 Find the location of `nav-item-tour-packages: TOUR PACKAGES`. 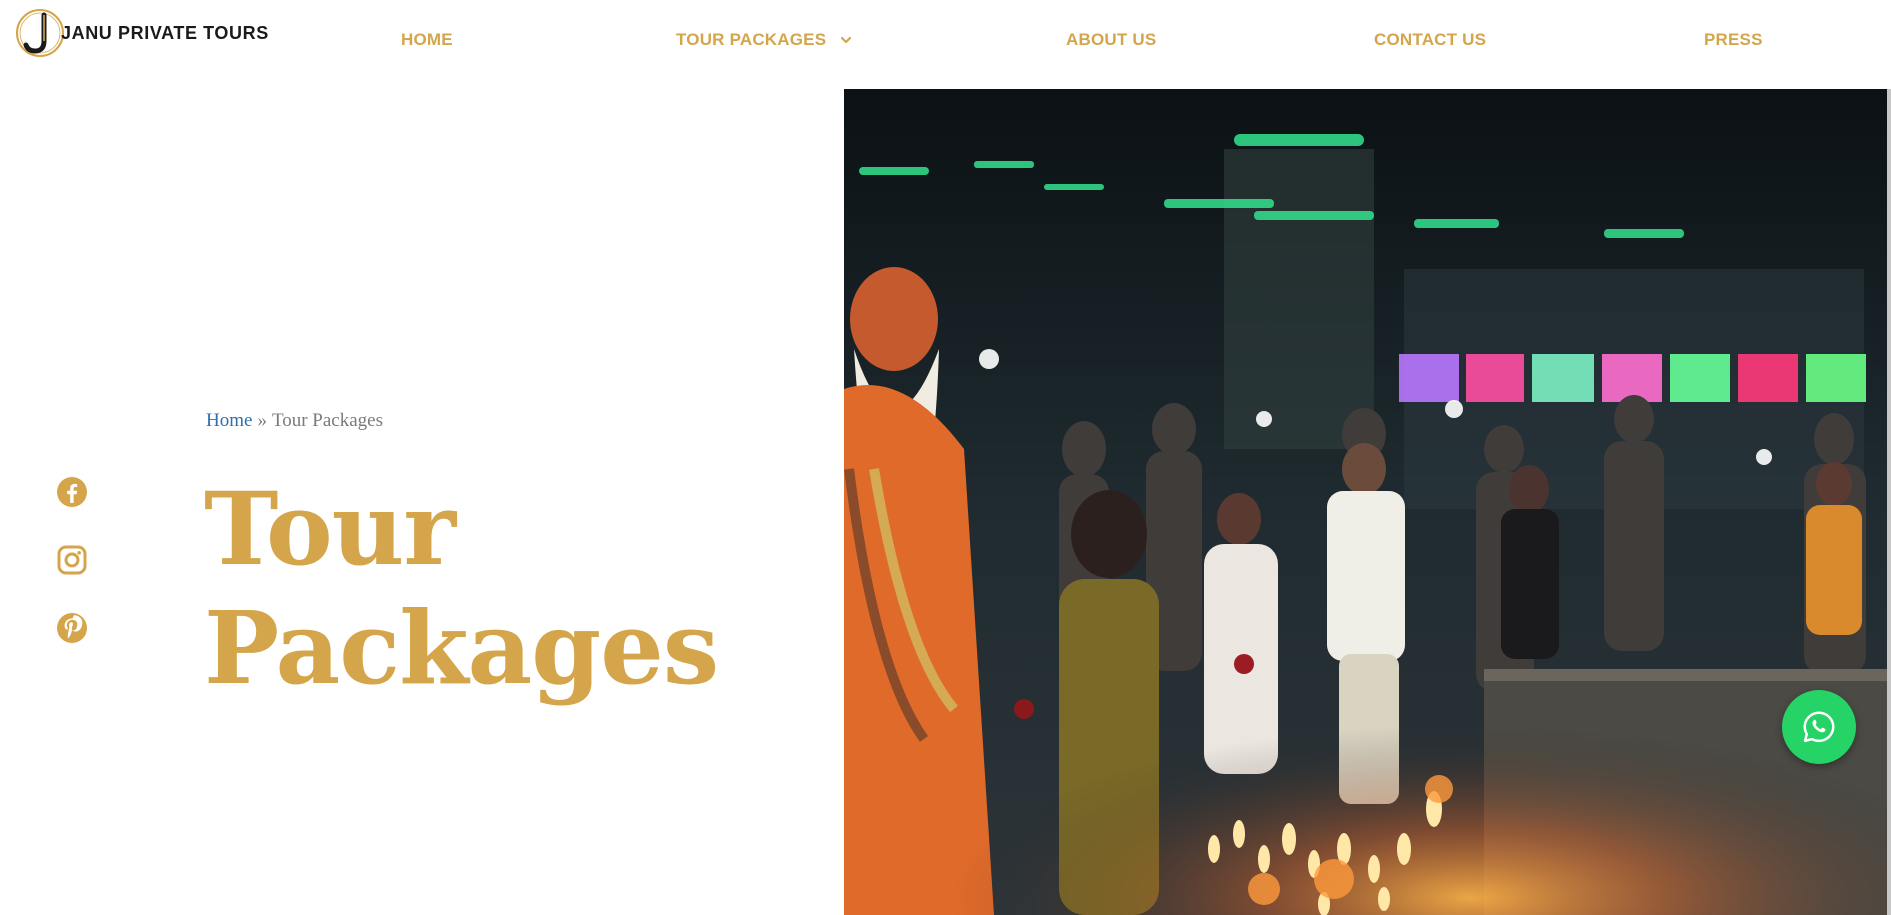

nav-item-tour-packages: TOUR PACKAGES is located at coordinates (764, 40).